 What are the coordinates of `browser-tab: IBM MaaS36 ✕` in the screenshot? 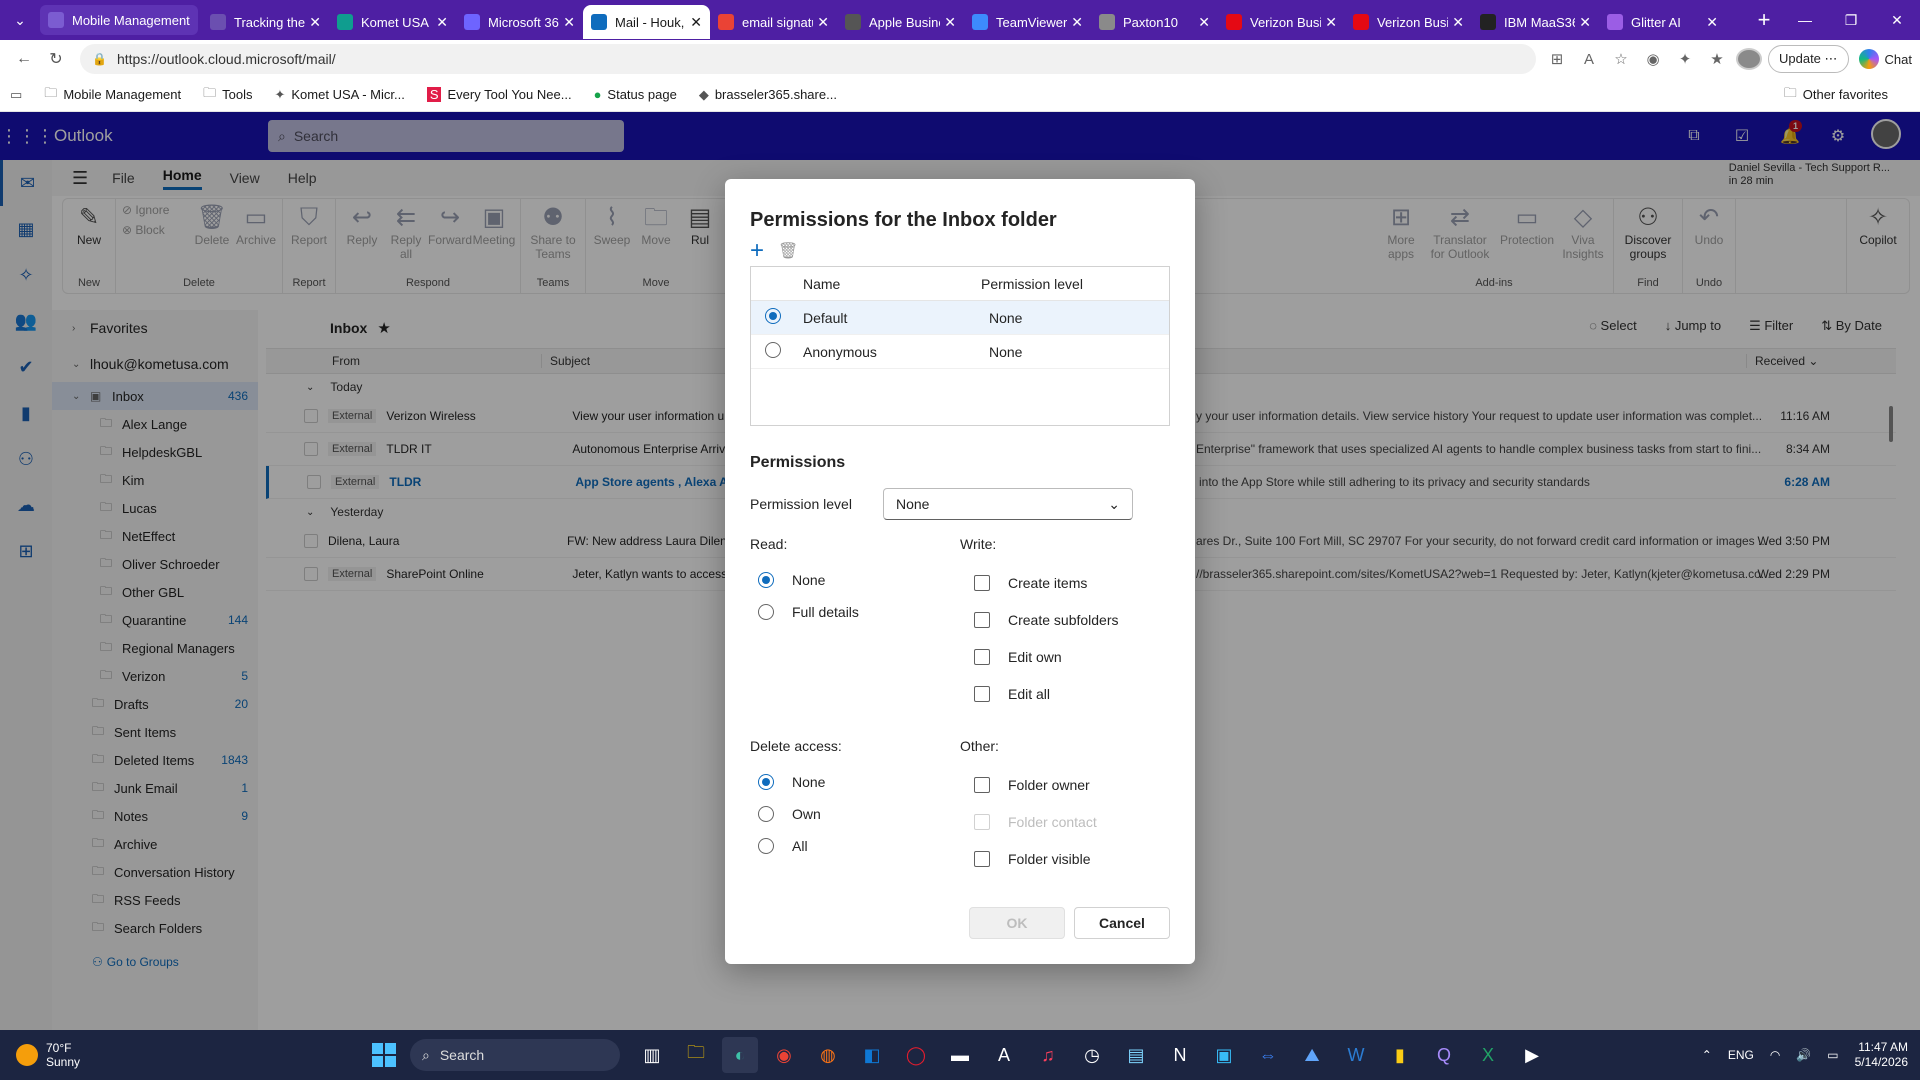 It's located at (1535, 22).